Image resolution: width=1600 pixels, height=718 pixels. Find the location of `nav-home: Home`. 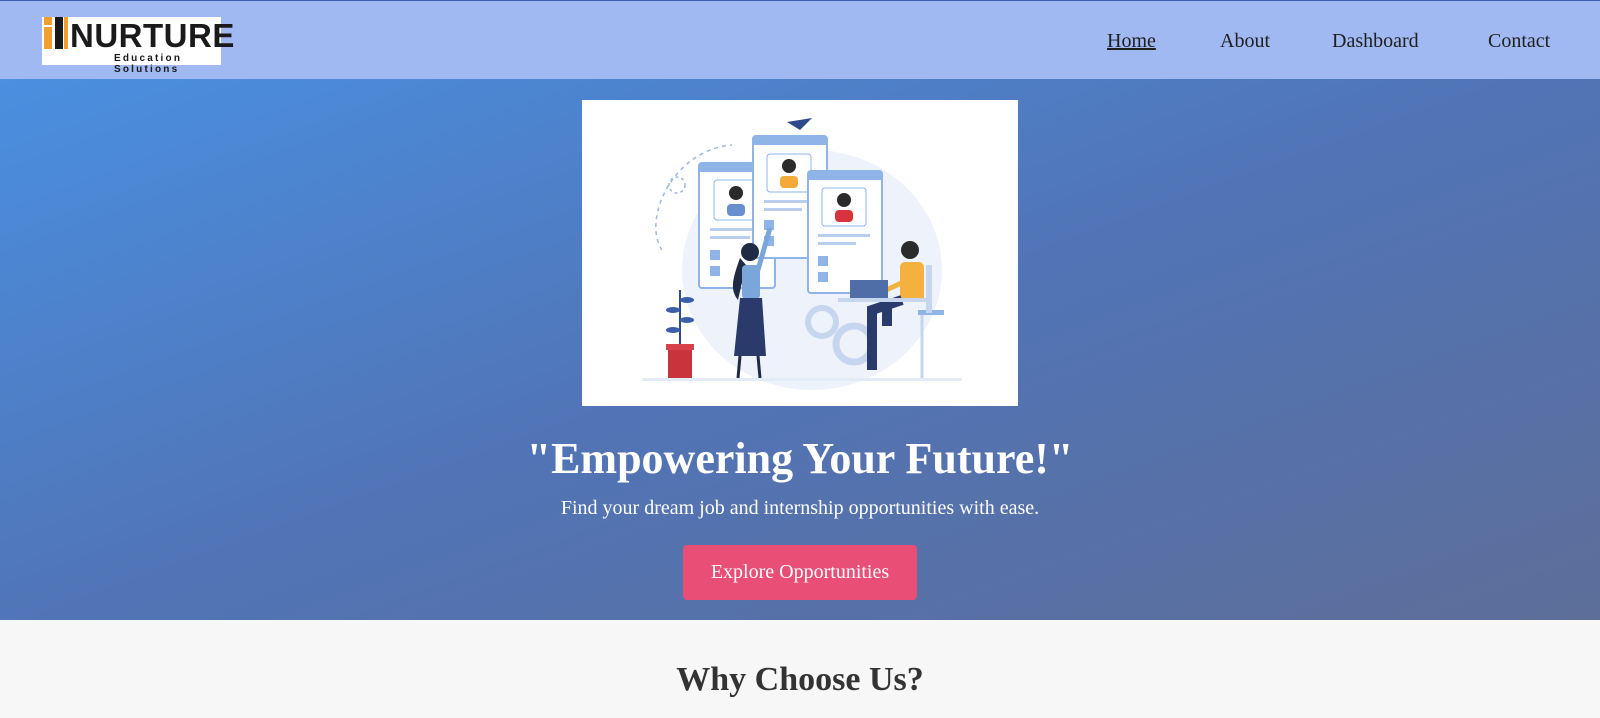

nav-home: Home is located at coordinates (1131, 41).